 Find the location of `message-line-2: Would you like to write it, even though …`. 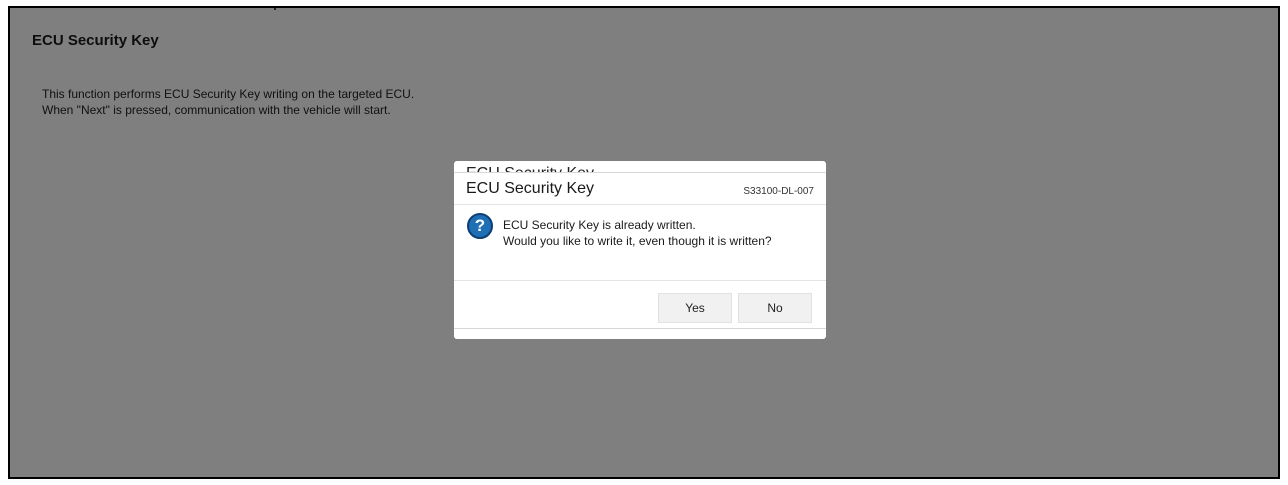

message-line-2: Would you like to write it, even though … is located at coordinates (637, 241).